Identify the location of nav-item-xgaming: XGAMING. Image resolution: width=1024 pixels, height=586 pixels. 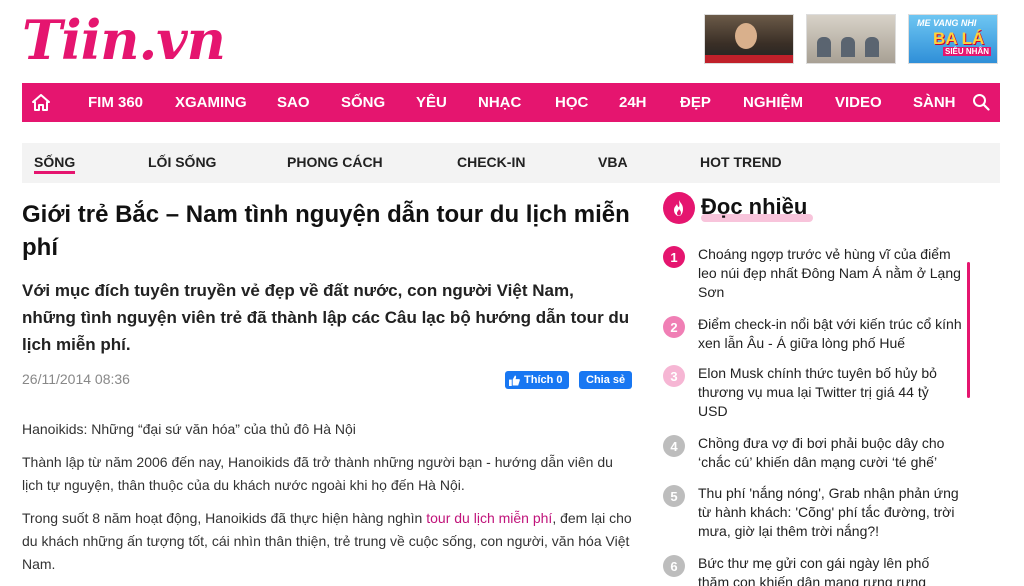
(211, 102).